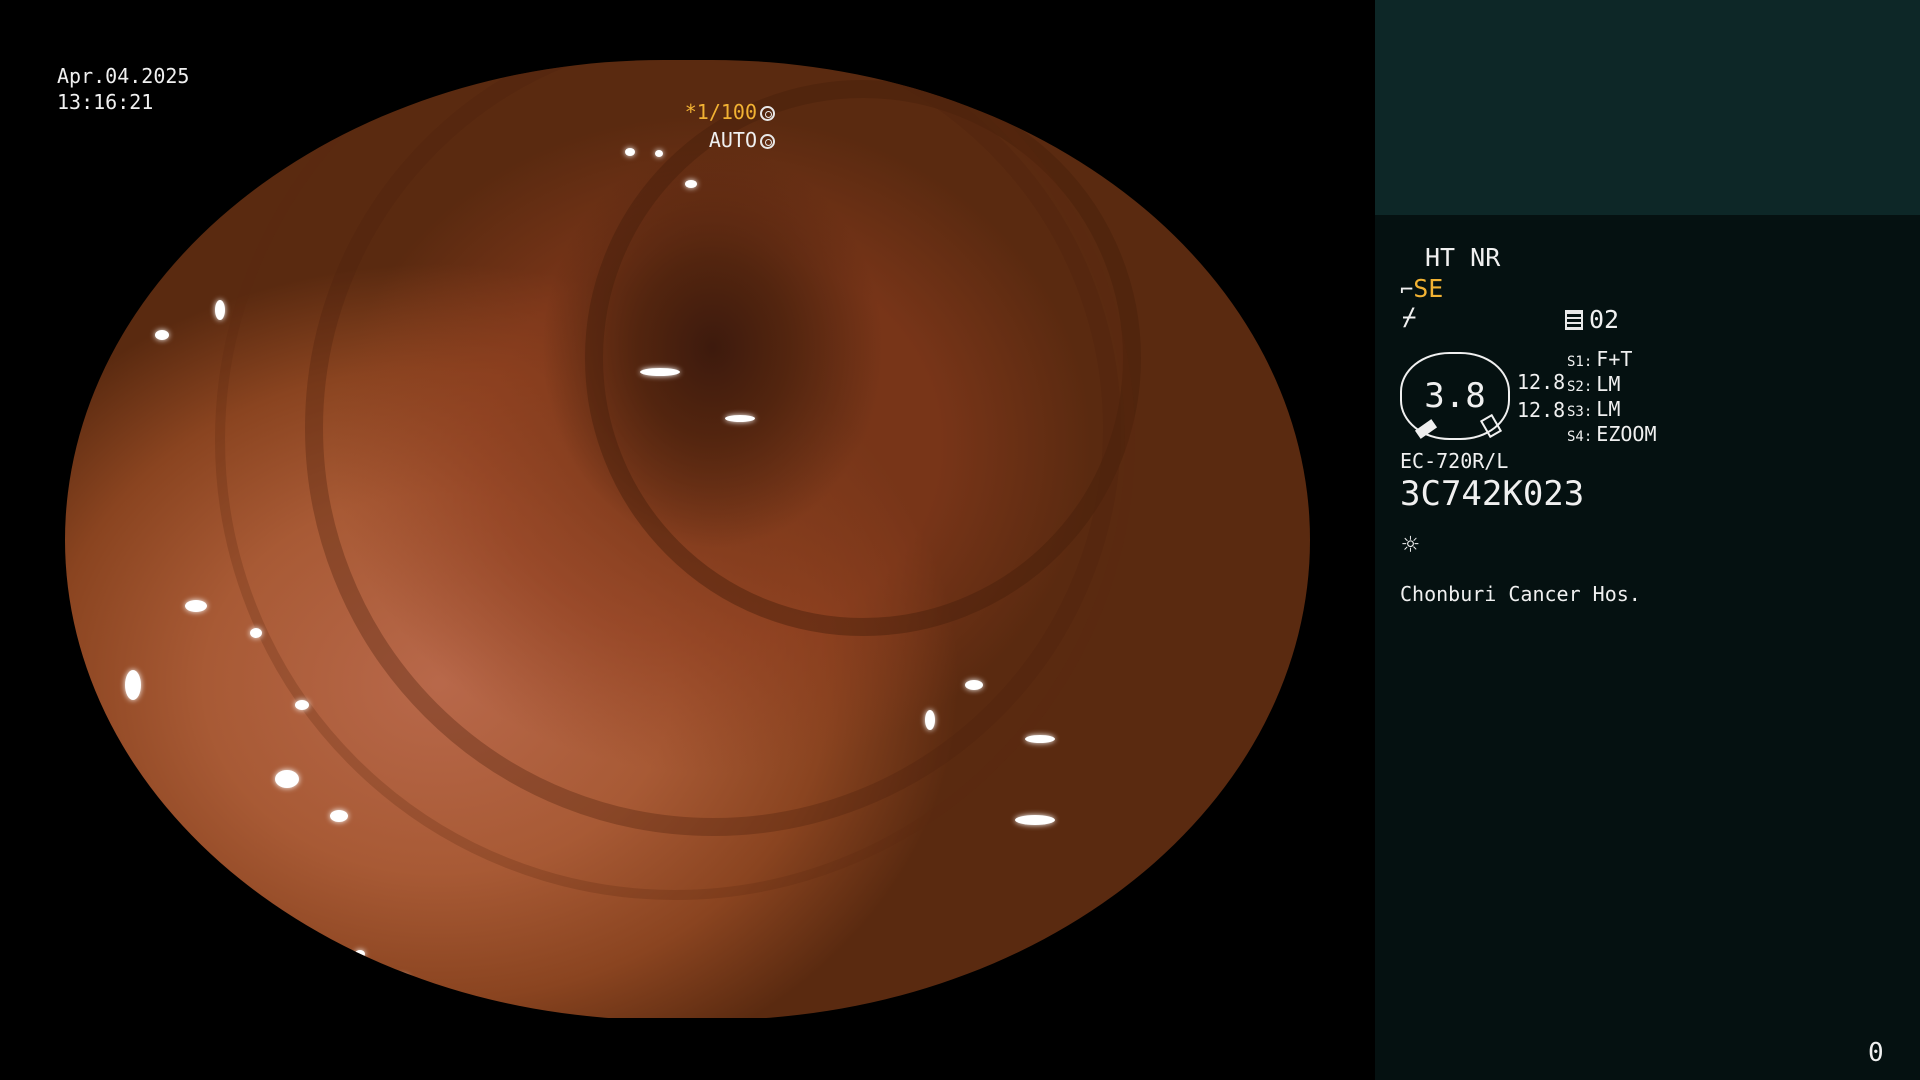 The height and width of the screenshot is (1080, 1920). I want to click on auto-icon, so click(767, 141).